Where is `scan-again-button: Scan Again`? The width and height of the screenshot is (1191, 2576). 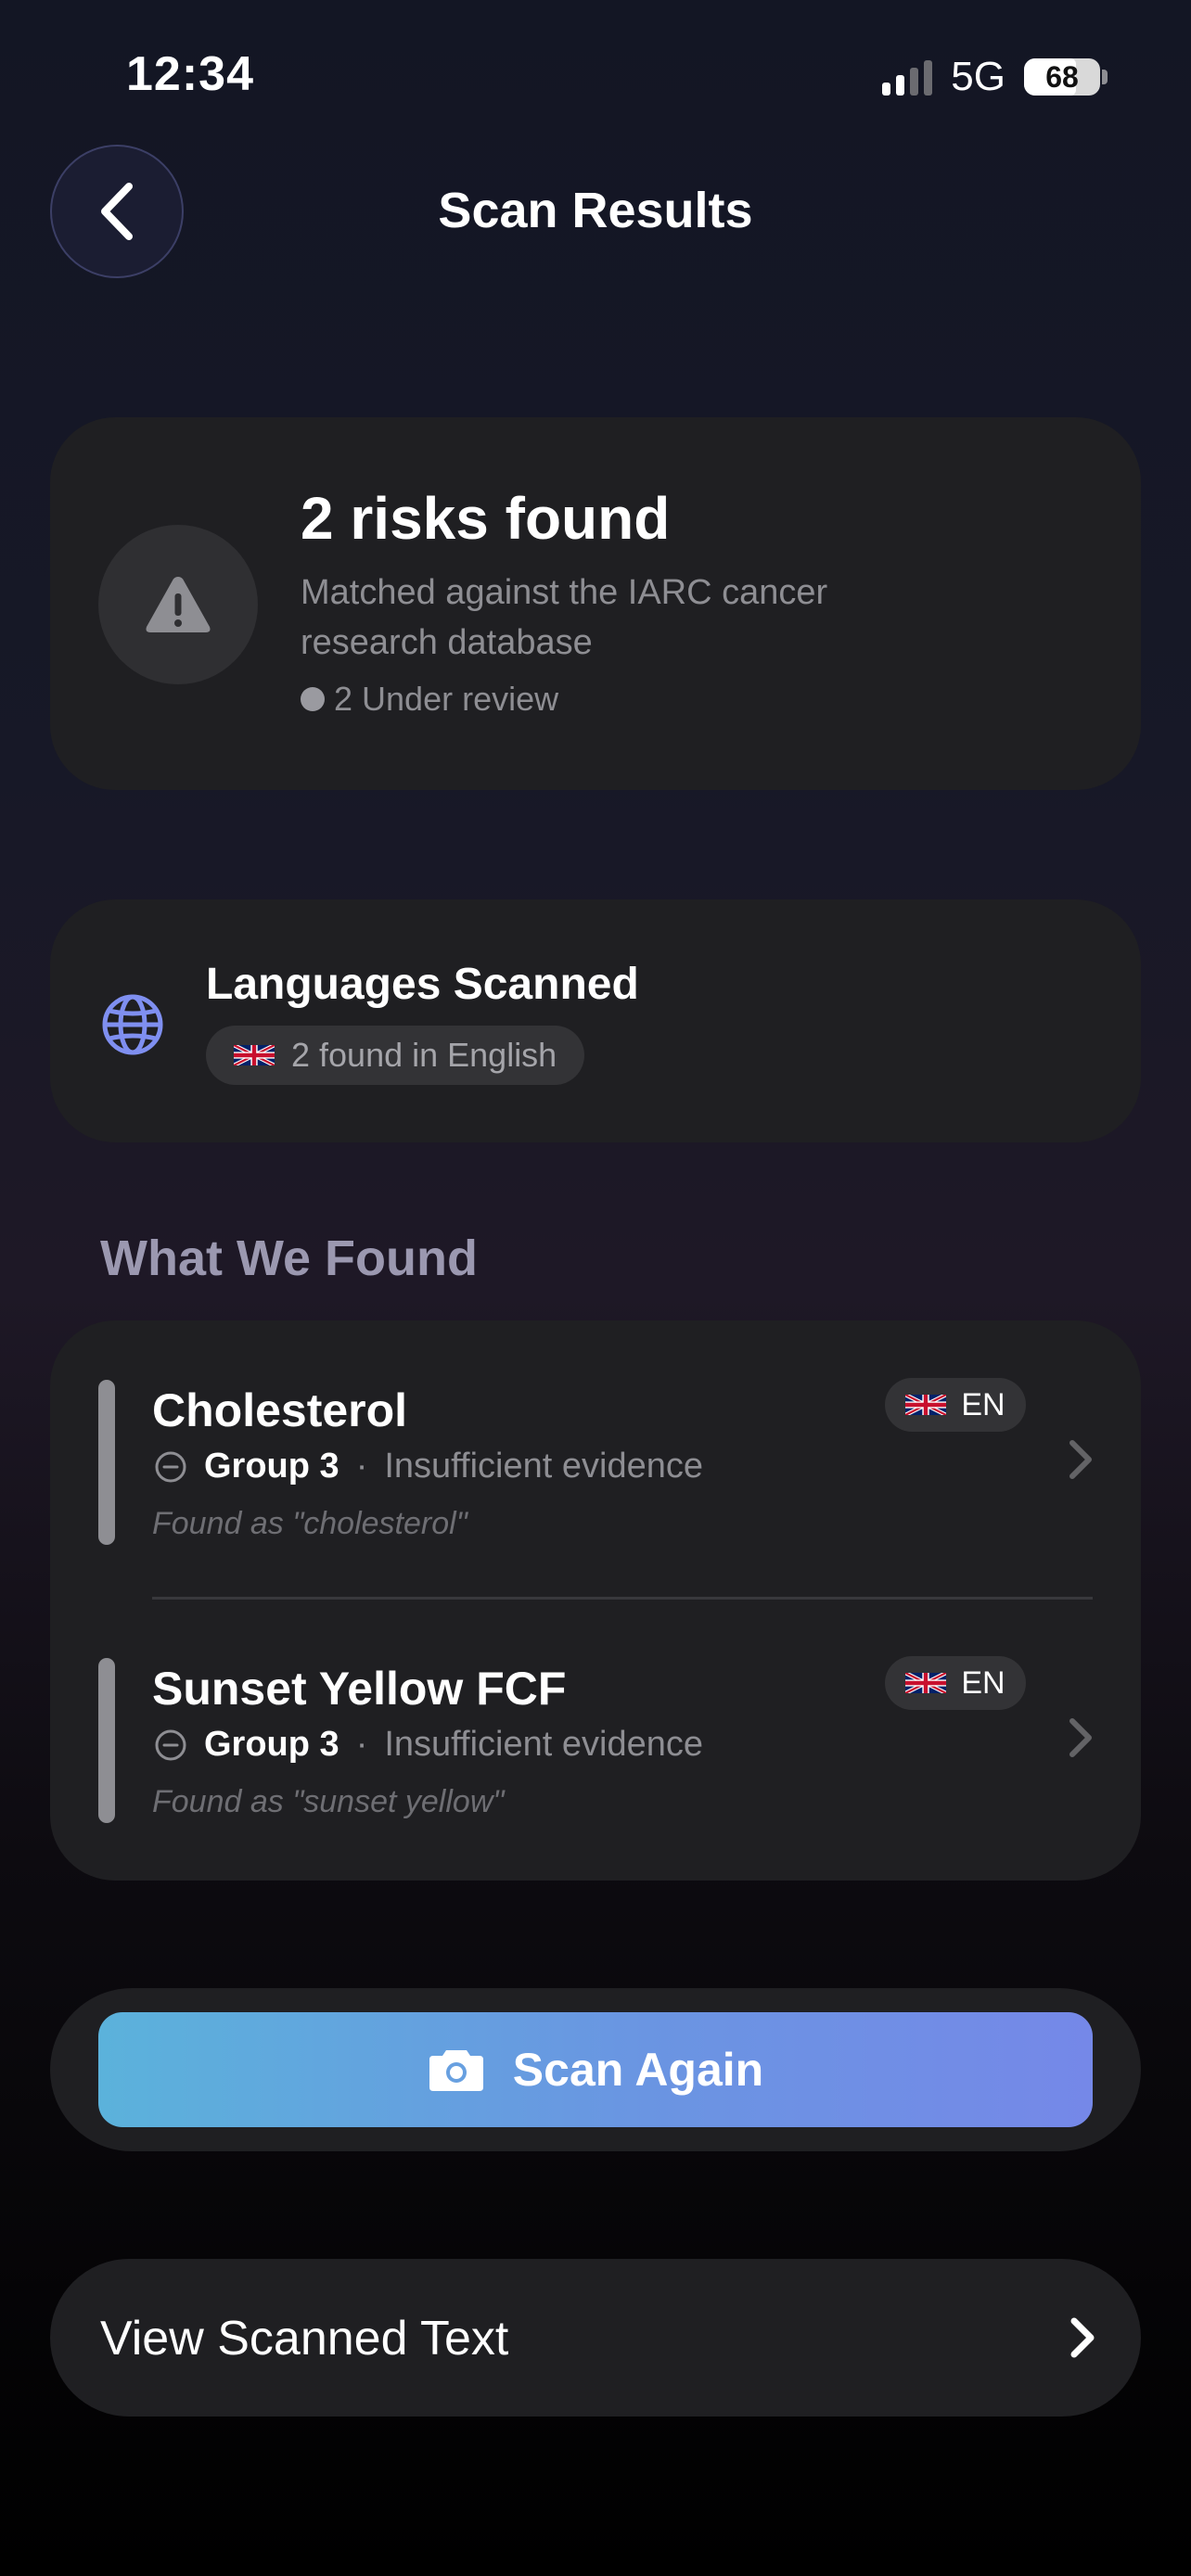 scan-again-button: Scan Again is located at coordinates (595, 2070).